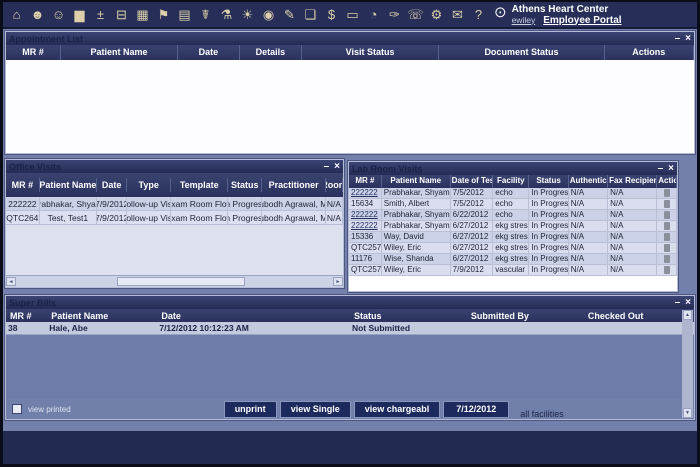 This screenshot has height=467, width=700. I want to click on column-header: Checked Out, so click(639, 315).